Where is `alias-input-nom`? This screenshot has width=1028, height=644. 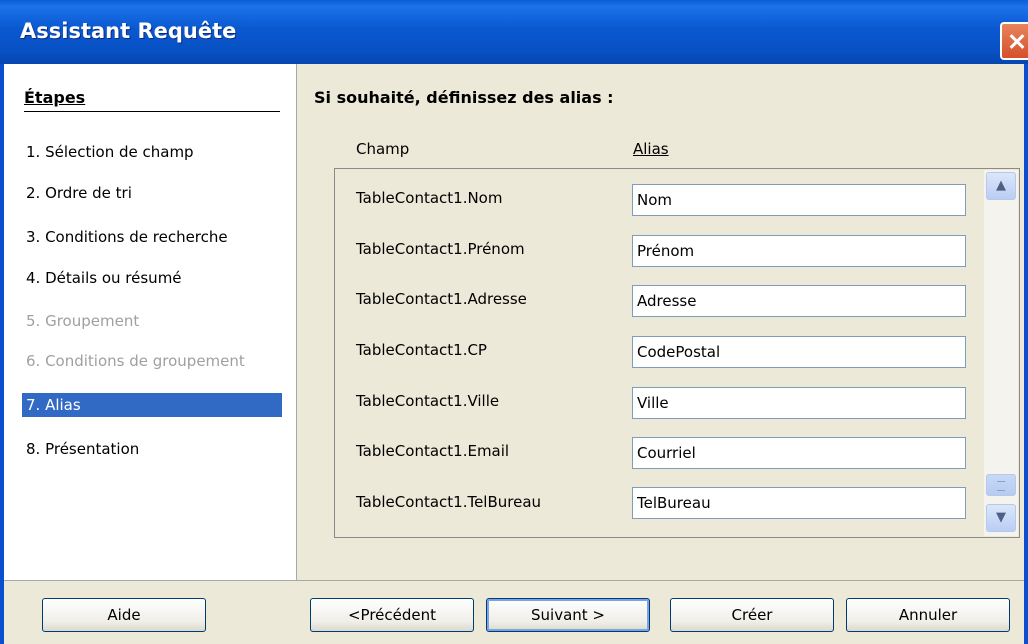
alias-input-nom is located at coordinates (799, 200).